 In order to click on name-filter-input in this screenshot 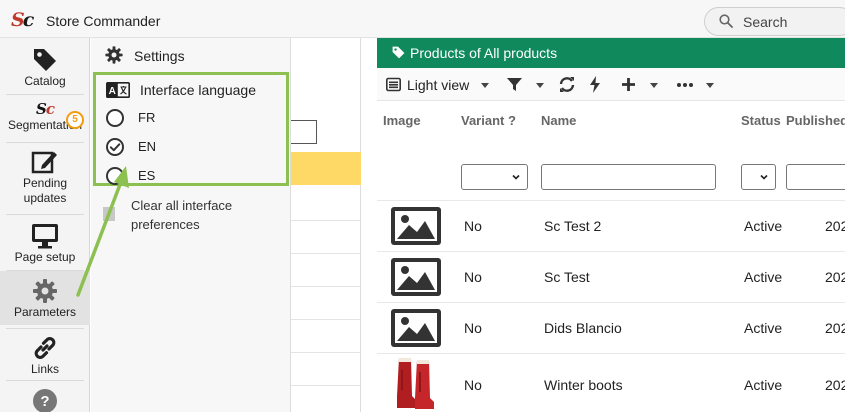, I will do `click(628, 177)`.